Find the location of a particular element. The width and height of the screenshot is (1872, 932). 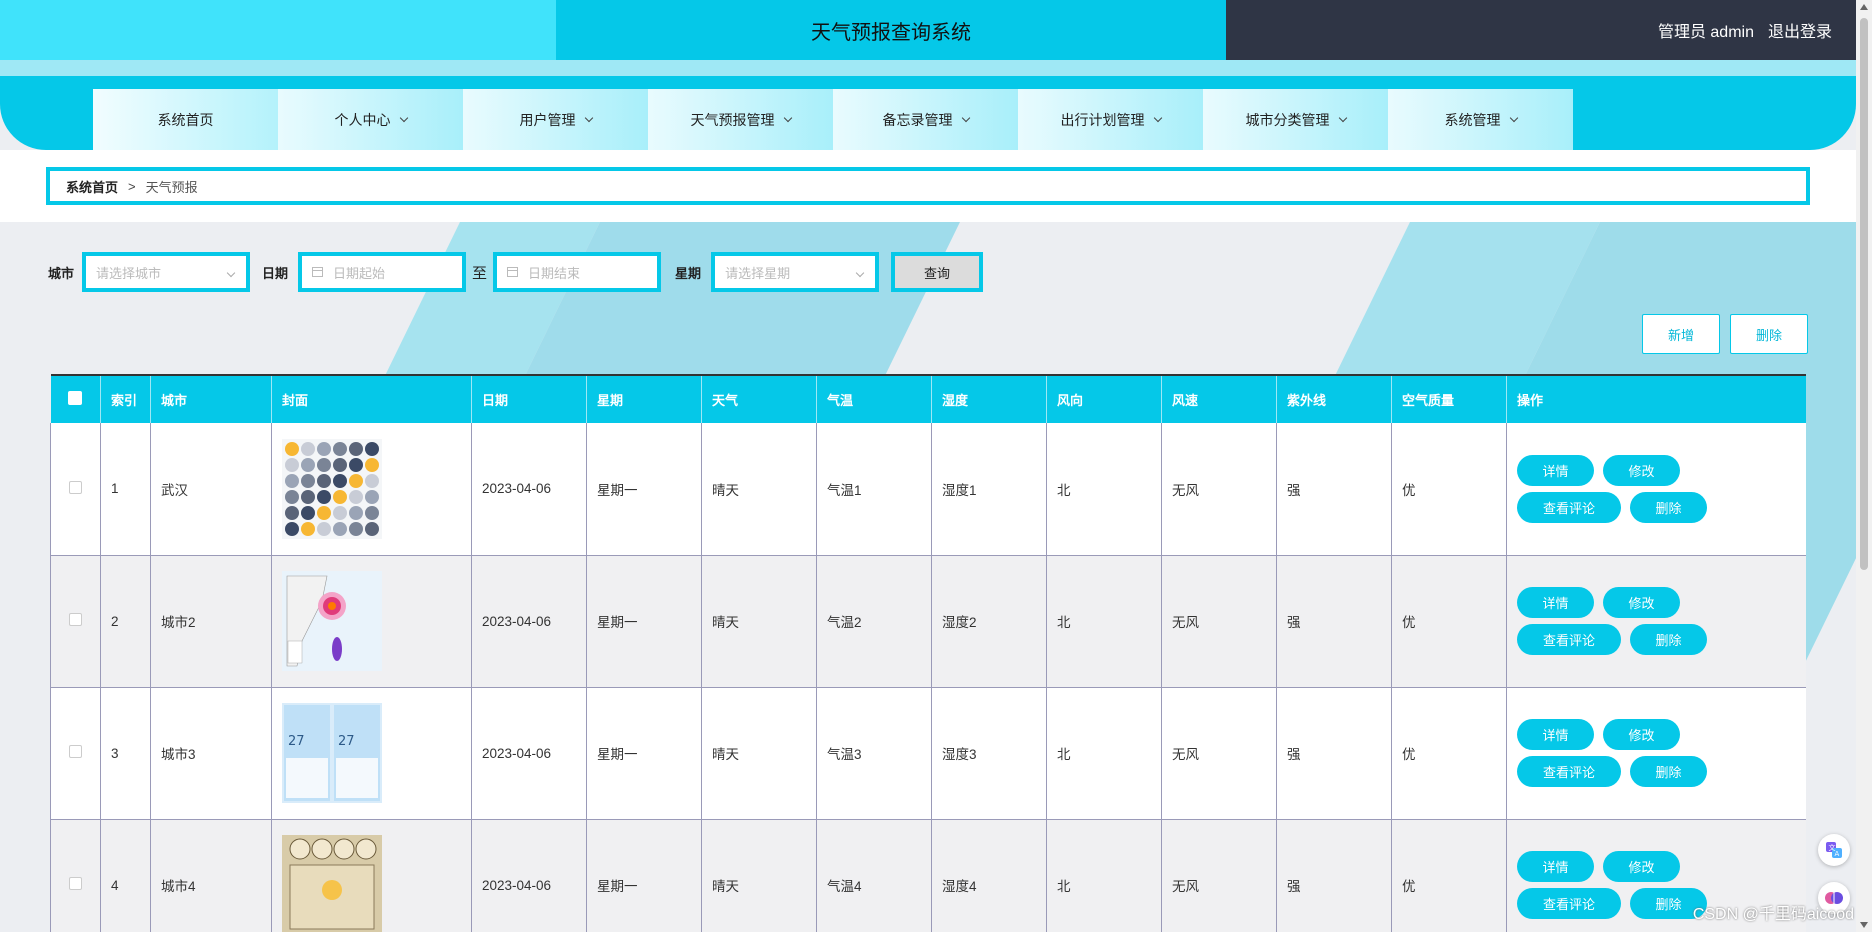

watermark: CSDN @千里码aicood is located at coordinates (1773, 914).